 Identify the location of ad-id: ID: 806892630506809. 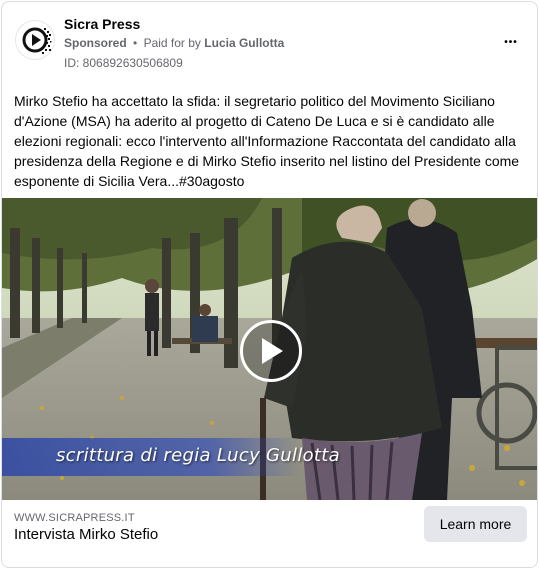
(123, 63).